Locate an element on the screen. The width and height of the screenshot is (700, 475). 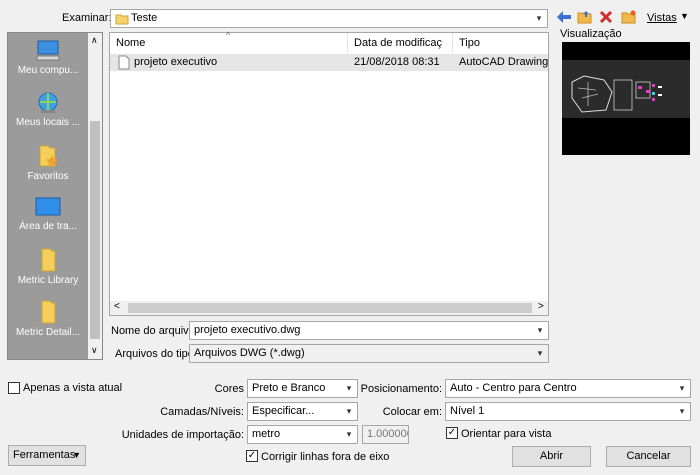
file-list-hscrollbar: < > is located at coordinates (329, 308).